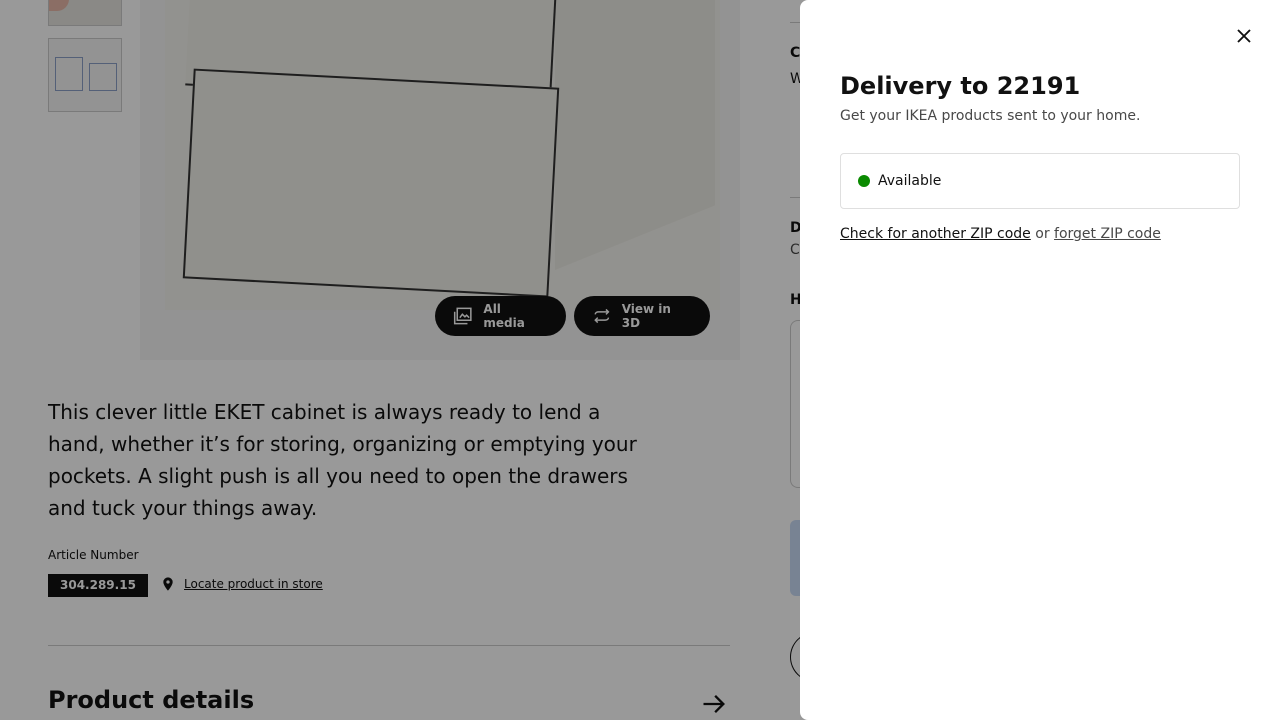 Image resolution: width=1280 pixels, height=720 pixels. I want to click on availability-status: Available, so click(910, 181).